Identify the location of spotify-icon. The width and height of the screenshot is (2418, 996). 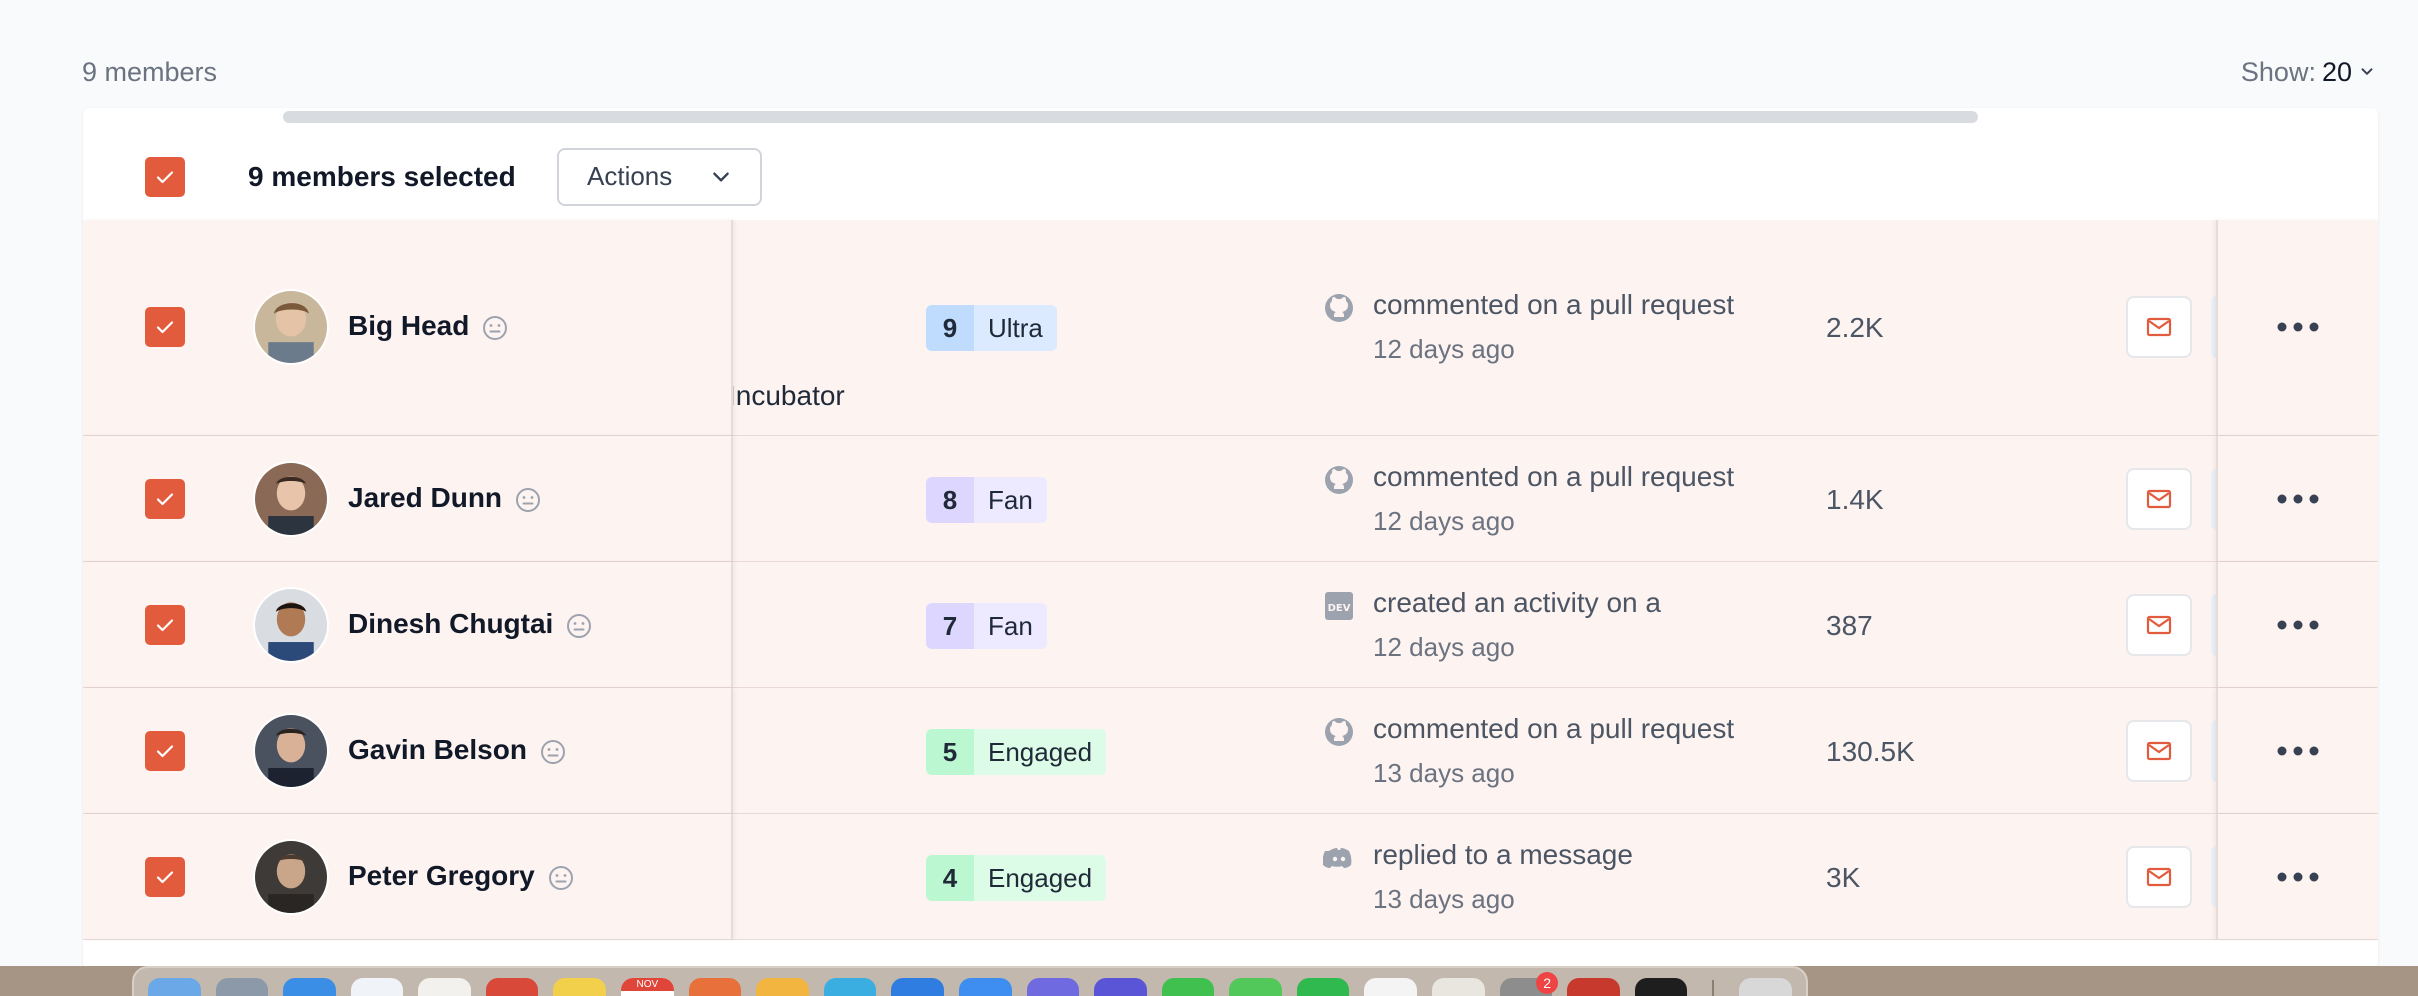
(1323, 987).